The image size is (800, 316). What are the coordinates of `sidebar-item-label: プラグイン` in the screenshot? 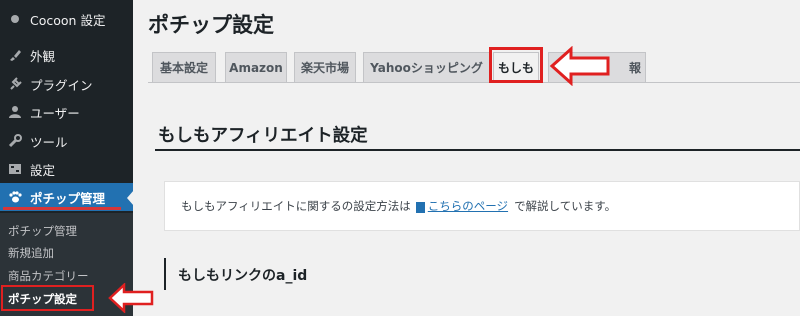 It's located at (61, 85).